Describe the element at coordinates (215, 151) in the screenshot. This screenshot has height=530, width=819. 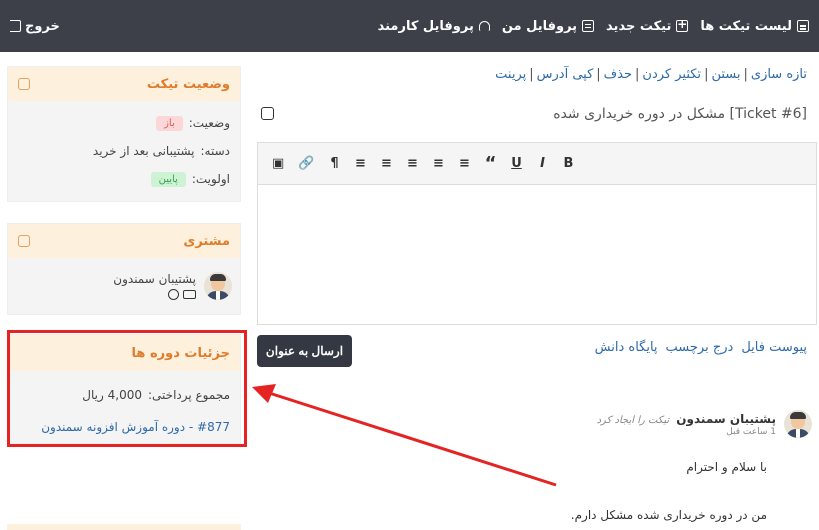
I see `category-label: دسته:` at that location.